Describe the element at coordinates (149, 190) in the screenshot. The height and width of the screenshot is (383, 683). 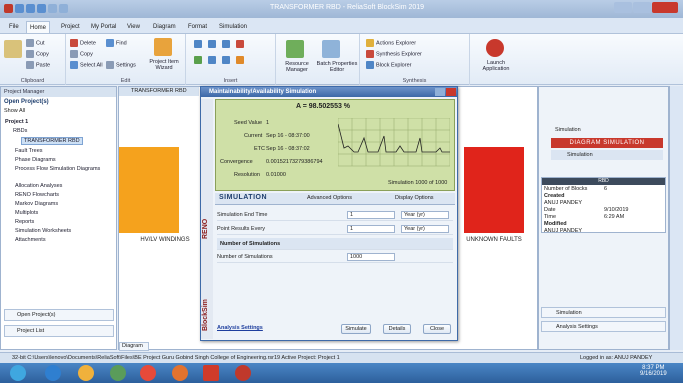
I see `block-hv-lv-windings` at that location.